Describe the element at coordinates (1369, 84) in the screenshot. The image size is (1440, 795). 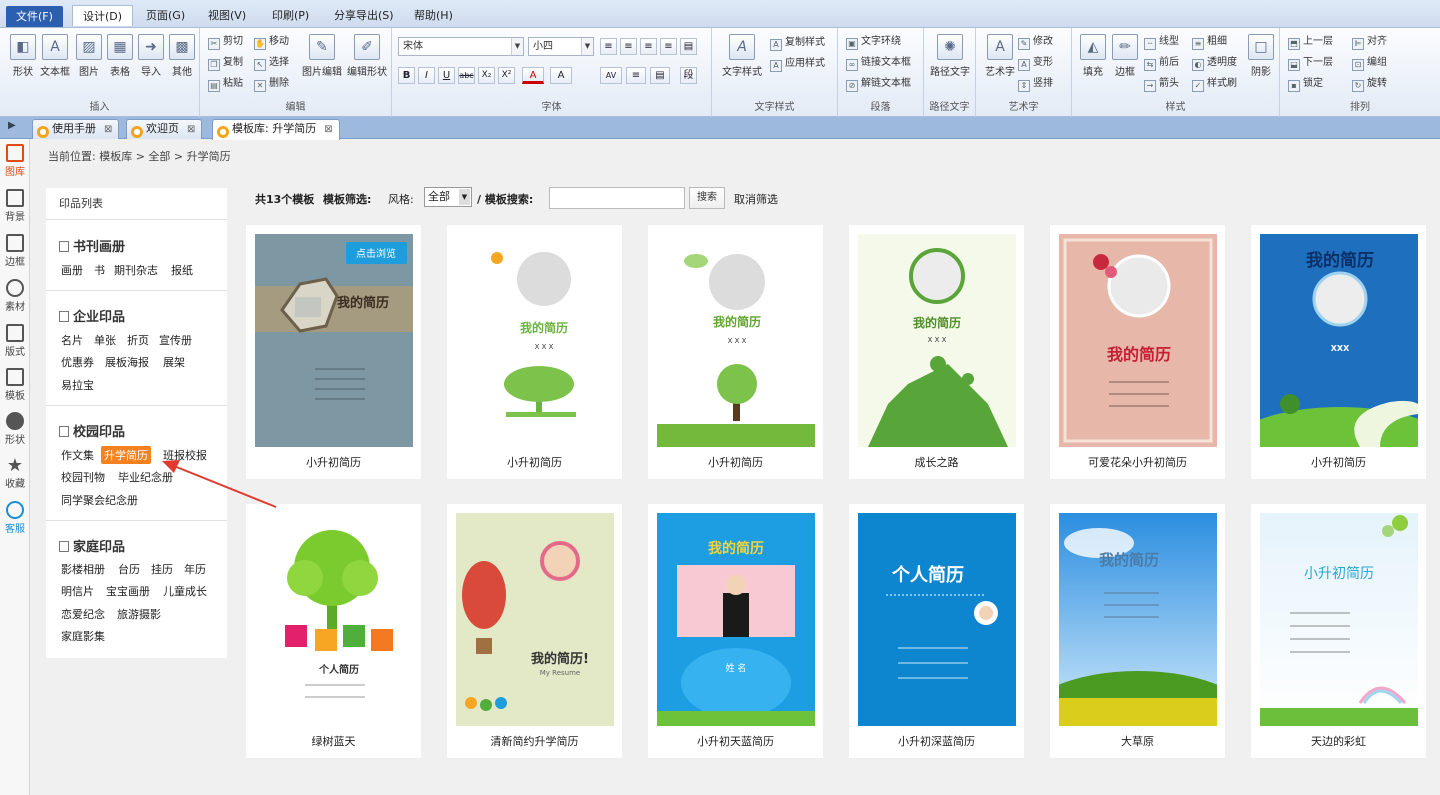
I see `rotate-button: ↻ 旋转` at that location.